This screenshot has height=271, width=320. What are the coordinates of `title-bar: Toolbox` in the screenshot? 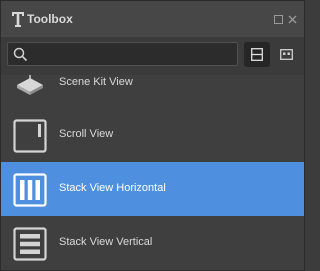 It's located at (152, 19).